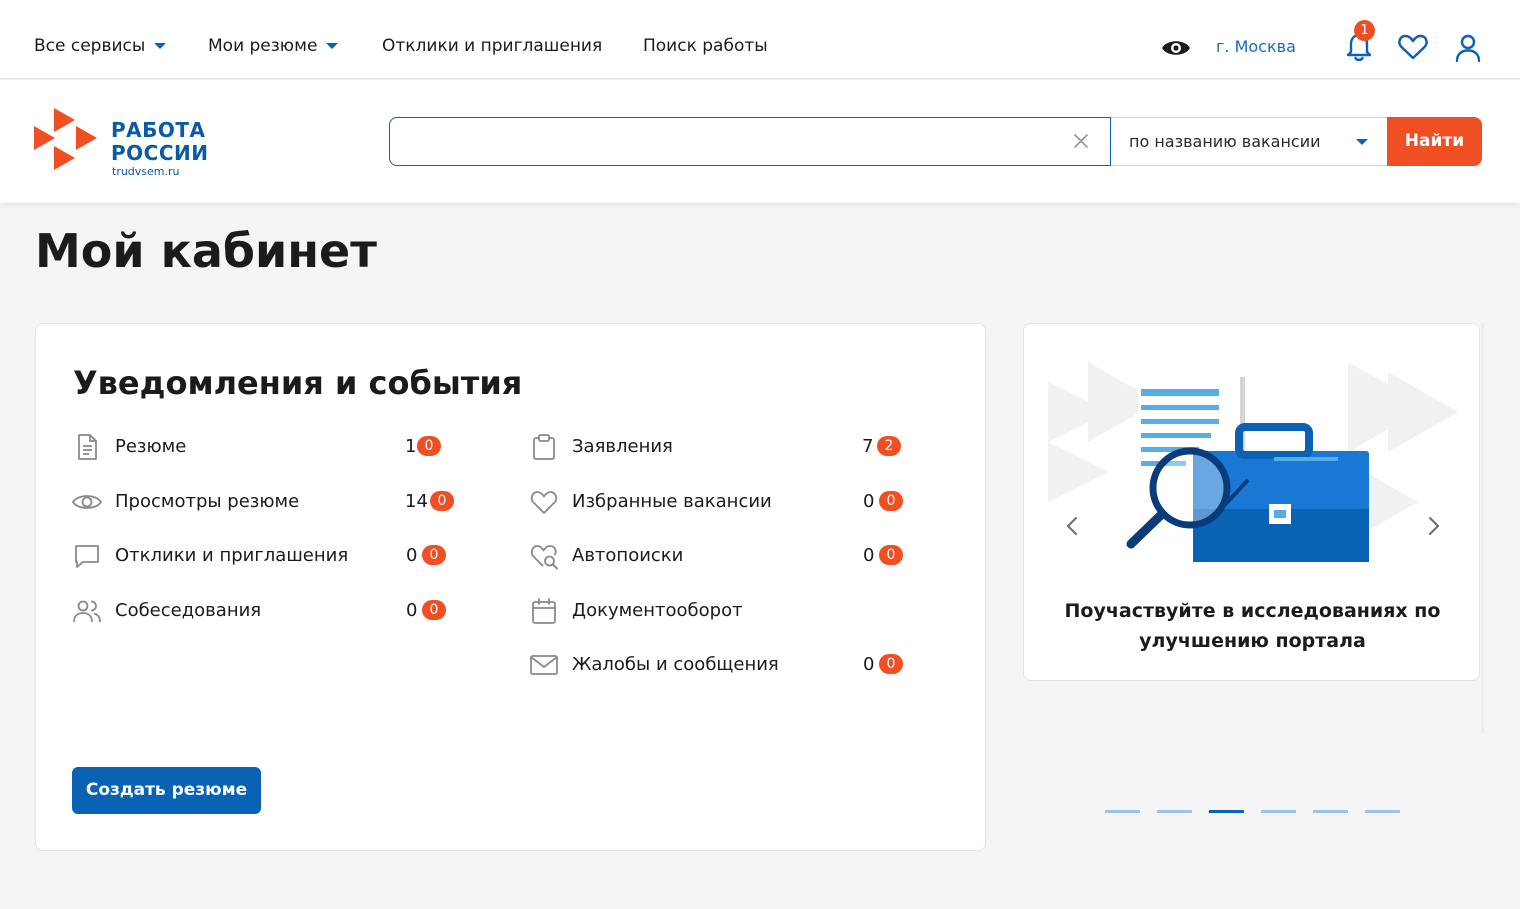 The image size is (1520, 909). I want to click on chat-icon, so click(87, 556).